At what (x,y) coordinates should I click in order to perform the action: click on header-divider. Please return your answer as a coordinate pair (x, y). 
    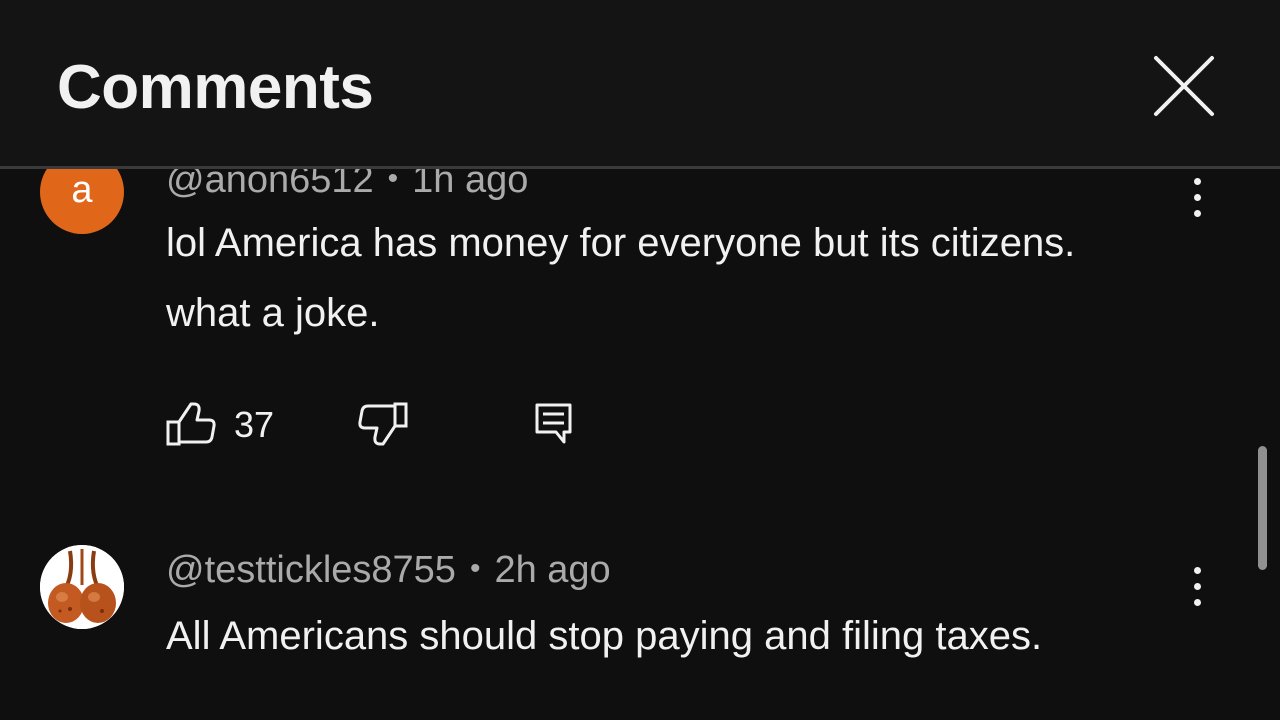
    Looking at the image, I should click on (640, 167).